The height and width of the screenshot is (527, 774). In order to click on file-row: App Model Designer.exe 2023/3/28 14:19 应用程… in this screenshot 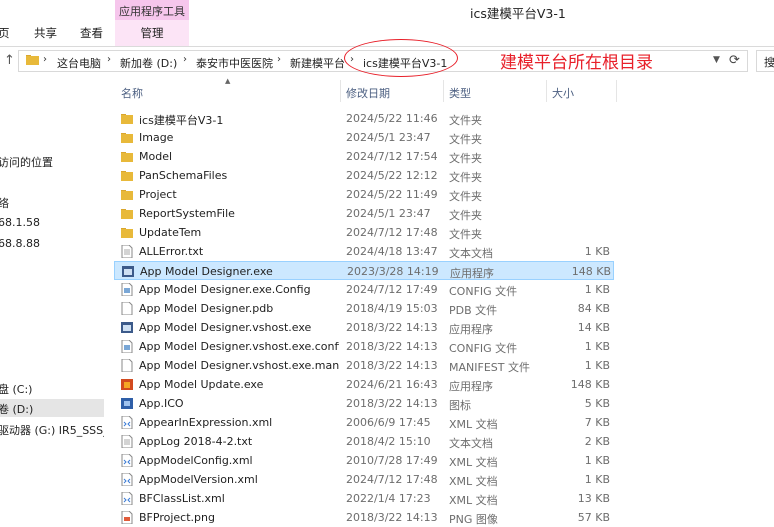, I will do `click(364, 270)`.